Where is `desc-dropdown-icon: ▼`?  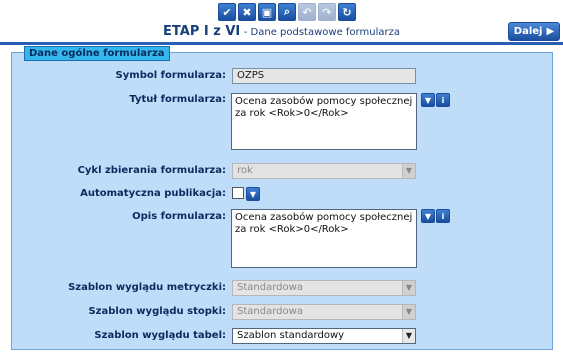
desc-dropdown-icon: ▼ is located at coordinates (428, 216).